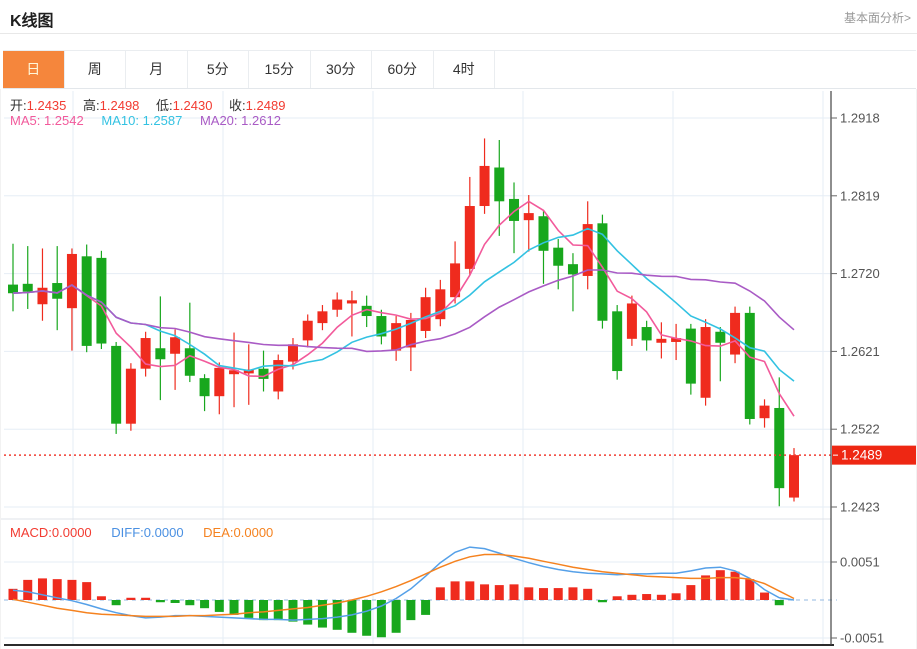 This screenshot has width=917, height=649. Describe the element at coordinates (464, 69) in the screenshot. I see `tab-period-7: 4时` at that location.